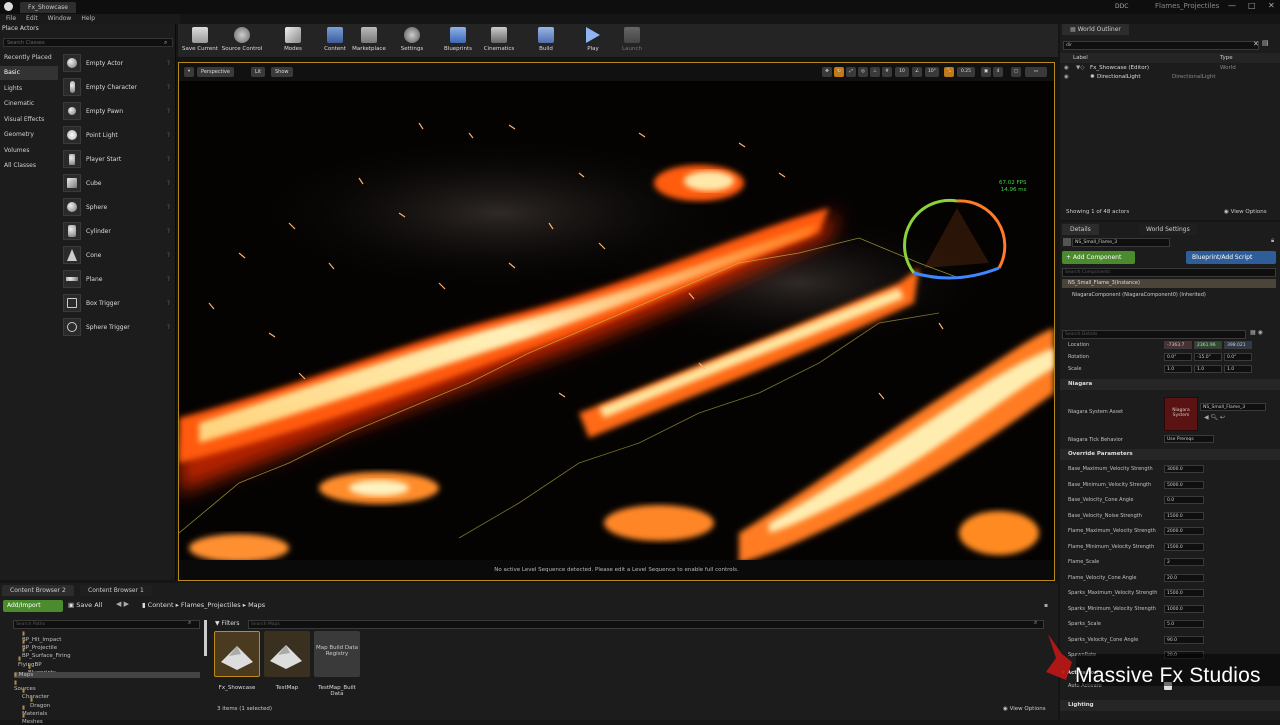 This screenshot has height=725, width=1280. I want to click on category-recently-placed: Recently Placed, so click(29, 58).